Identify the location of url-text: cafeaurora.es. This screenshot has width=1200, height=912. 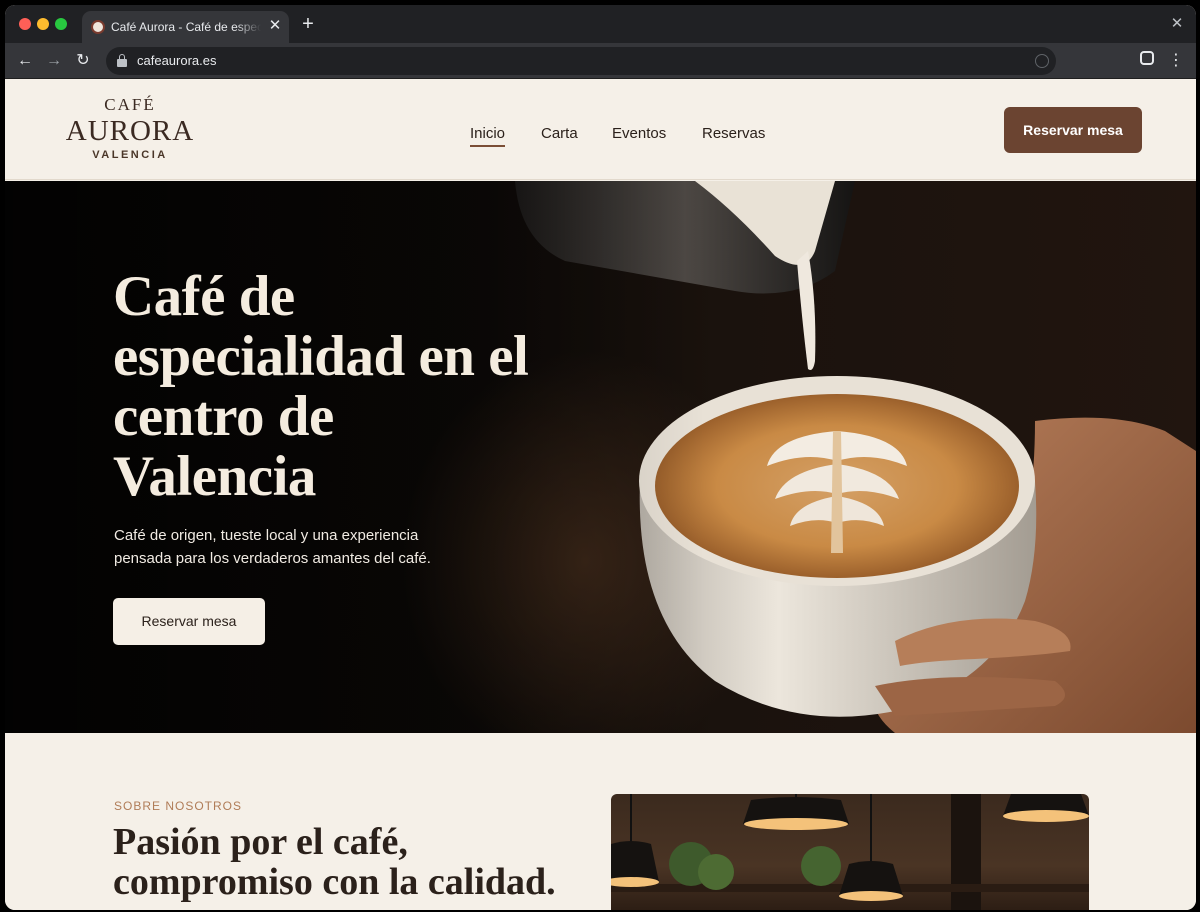
(177, 60).